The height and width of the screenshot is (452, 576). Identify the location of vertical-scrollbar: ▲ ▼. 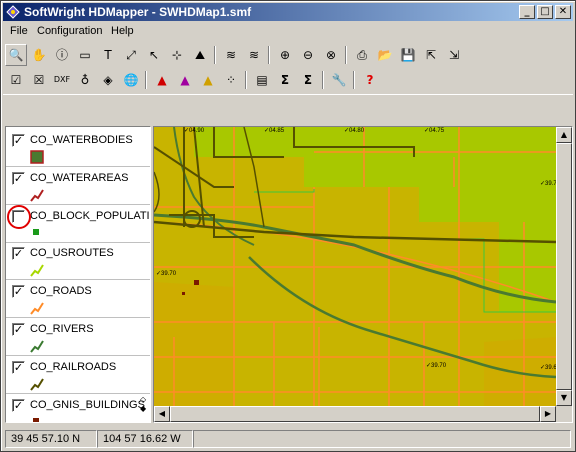
(564, 266).